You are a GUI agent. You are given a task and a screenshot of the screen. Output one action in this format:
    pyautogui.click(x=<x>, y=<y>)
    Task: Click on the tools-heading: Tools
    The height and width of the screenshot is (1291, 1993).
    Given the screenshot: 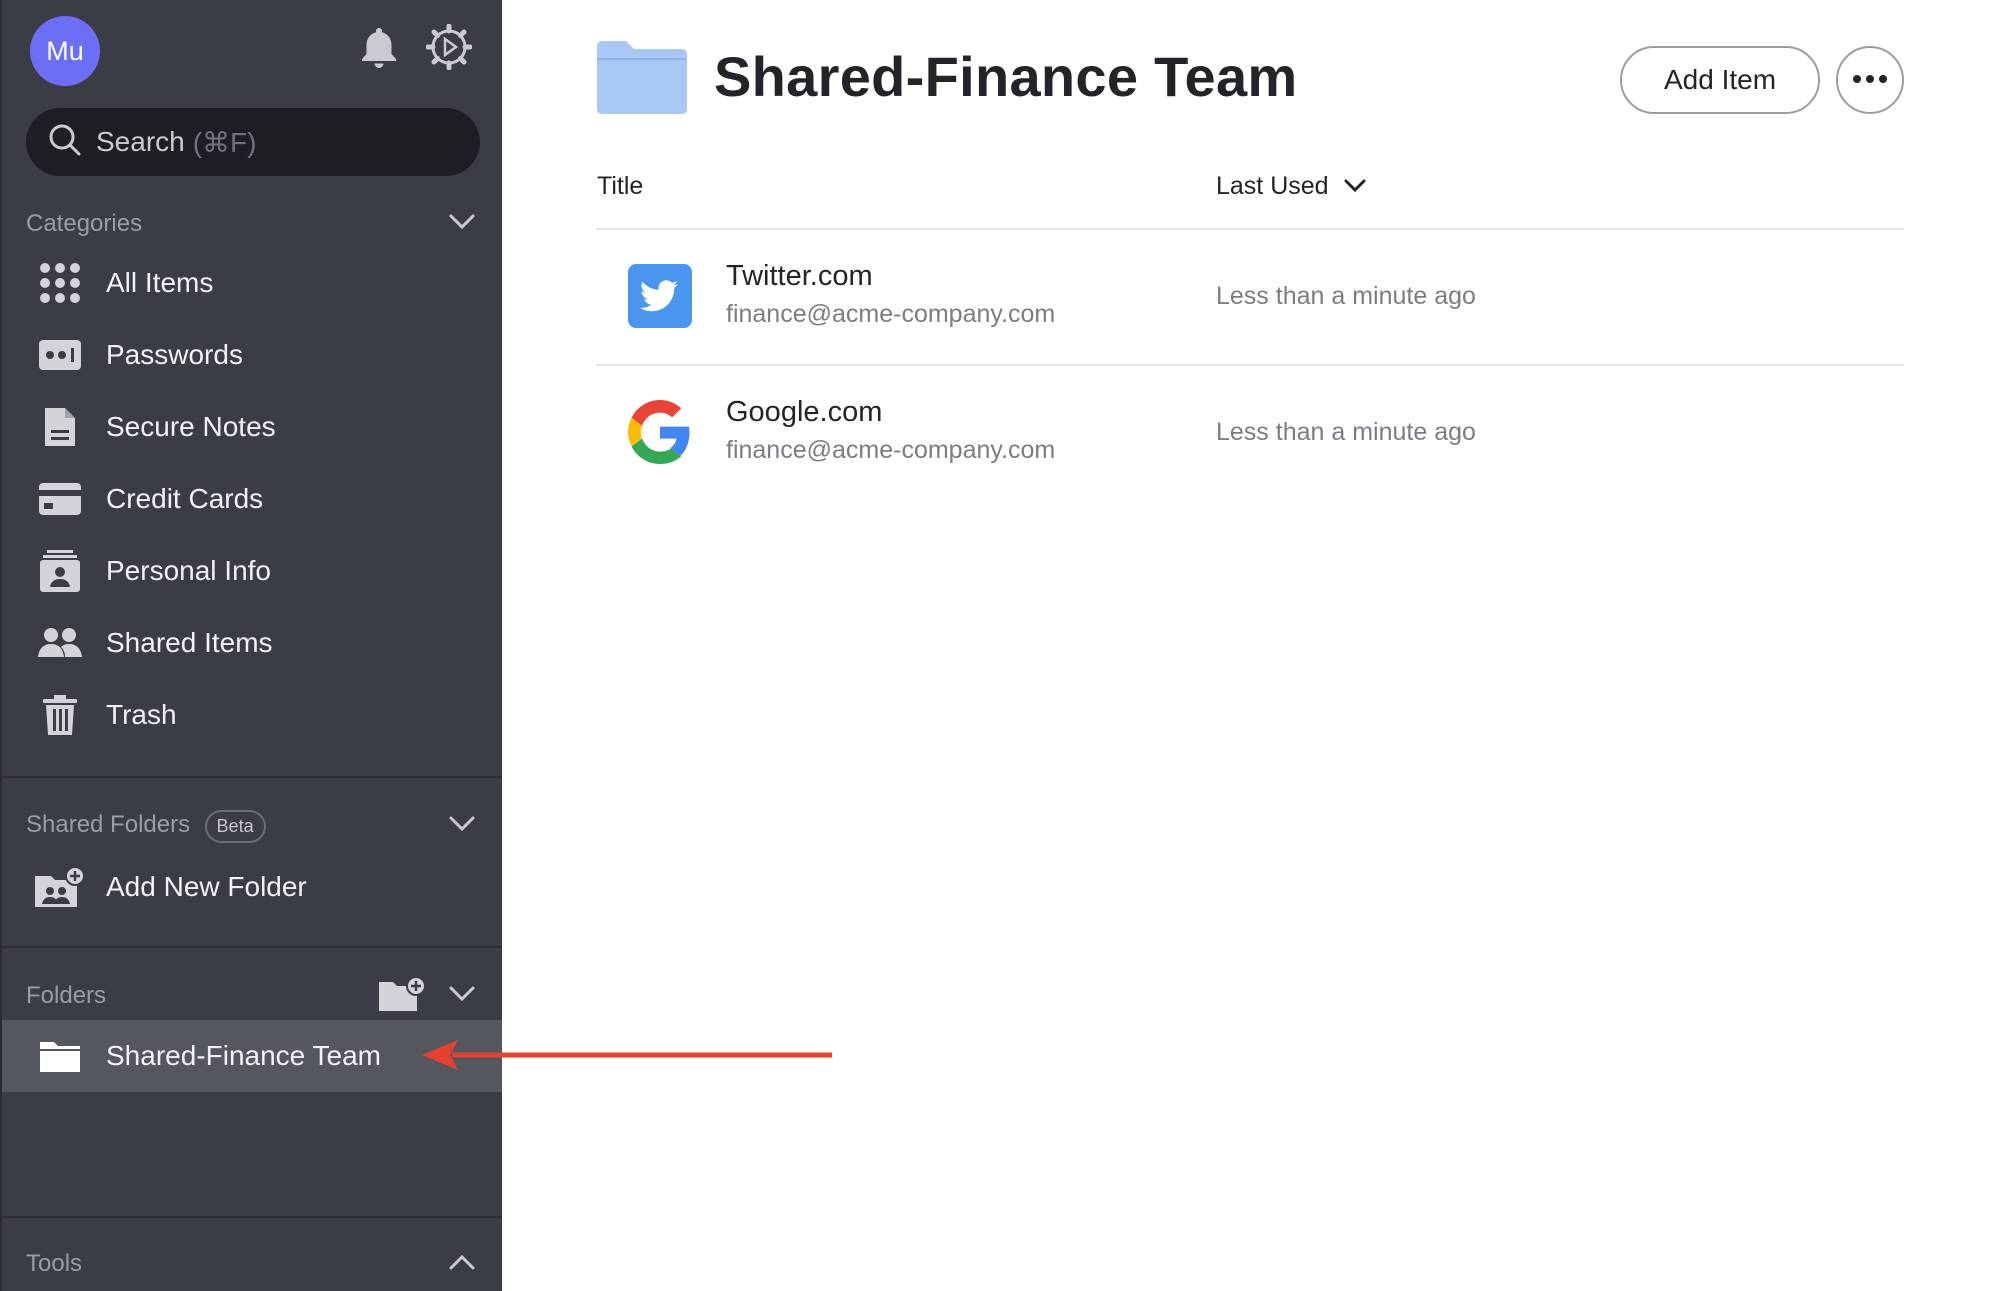 What is the action you would take?
    pyautogui.click(x=54, y=1263)
    